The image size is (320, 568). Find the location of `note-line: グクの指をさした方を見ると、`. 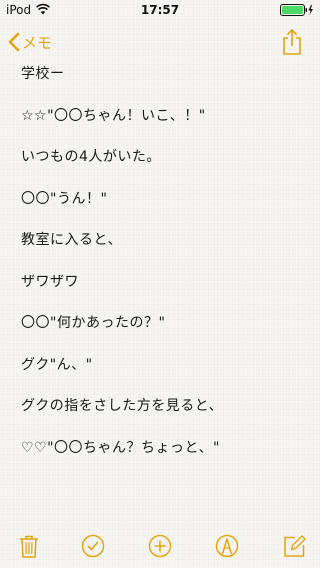

note-line: グクの指をさした方を見ると、 is located at coordinates (122, 406).